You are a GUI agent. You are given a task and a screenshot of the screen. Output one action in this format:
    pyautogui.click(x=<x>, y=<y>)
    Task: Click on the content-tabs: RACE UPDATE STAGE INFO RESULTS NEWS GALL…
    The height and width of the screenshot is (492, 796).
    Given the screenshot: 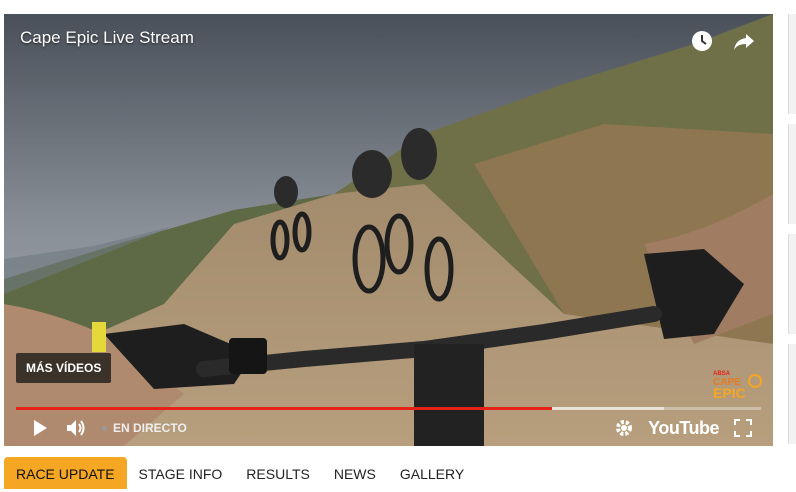 What is the action you would take?
    pyautogui.click(x=240, y=473)
    